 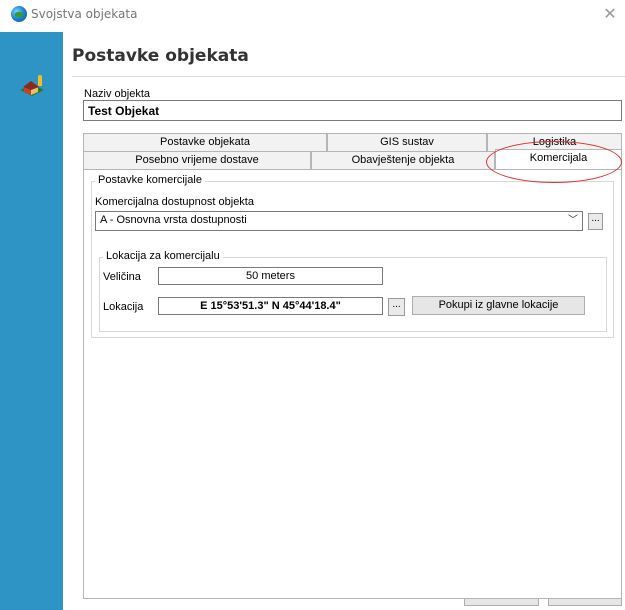 What do you see at coordinates (610, 14) in the screenshot?
I see `close-icon: ✕` at bounding box center [610, 14].